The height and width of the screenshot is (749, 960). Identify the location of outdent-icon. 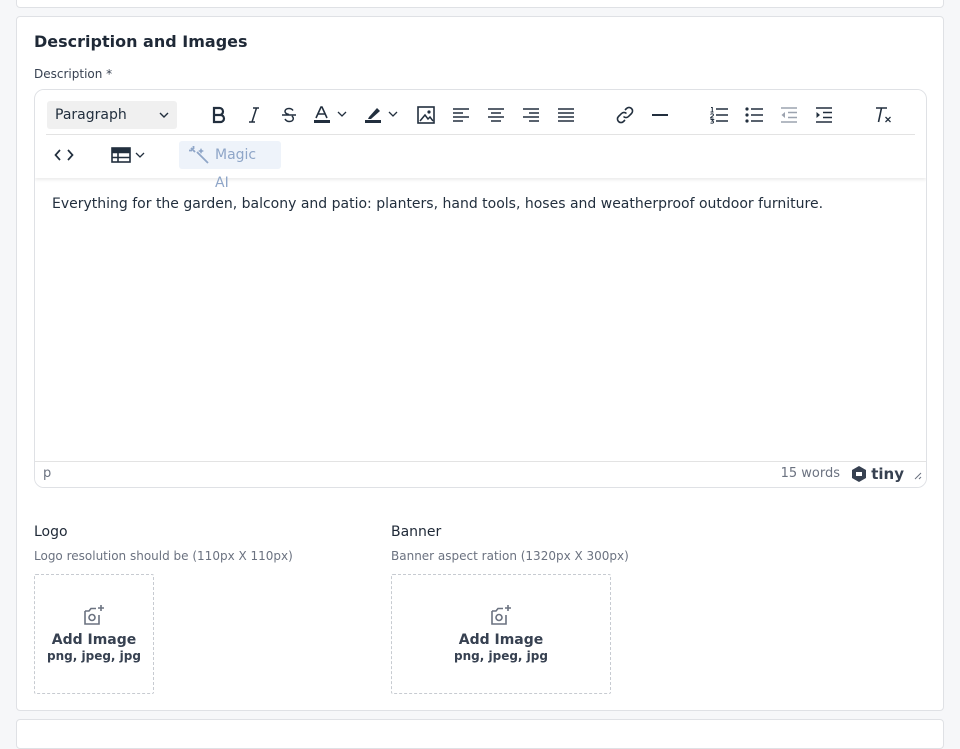
(789, 115).